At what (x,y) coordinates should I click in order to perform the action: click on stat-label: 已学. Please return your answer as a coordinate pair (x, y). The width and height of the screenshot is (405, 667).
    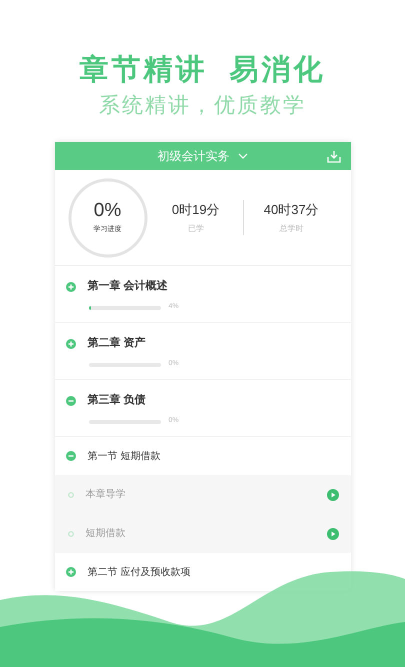
    Looking at the image, I should click on (196, 229).